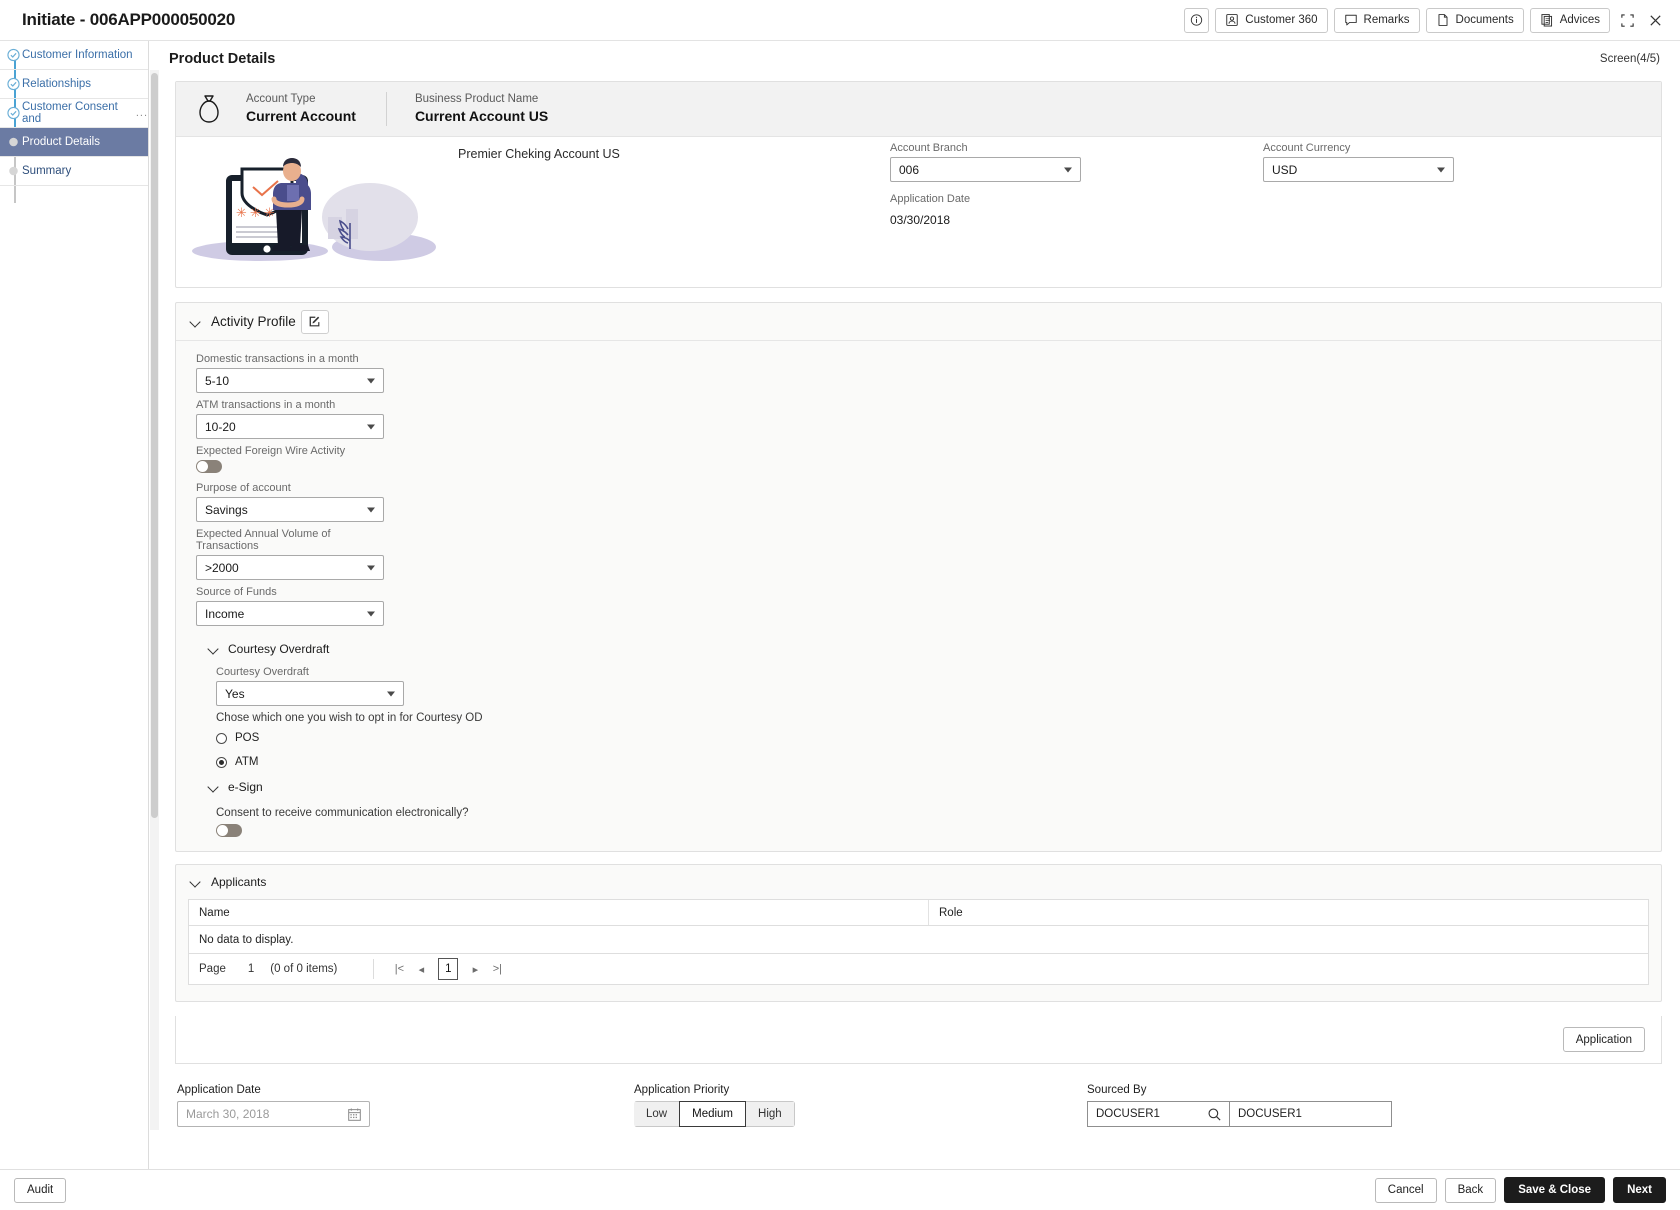 This screenshot has height=1210, width=1680. What do you see at coordinates (497, 969) in the screenshot?
I see `pager-last-button: >|` at bounding box center [497, 969].